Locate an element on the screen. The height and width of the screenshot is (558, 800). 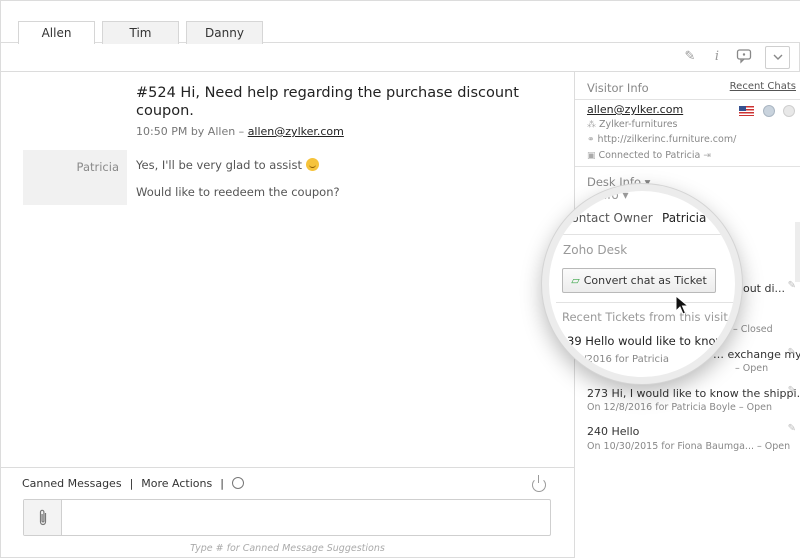
ticket-icon: ▱ is located at coordinates (575, 280).